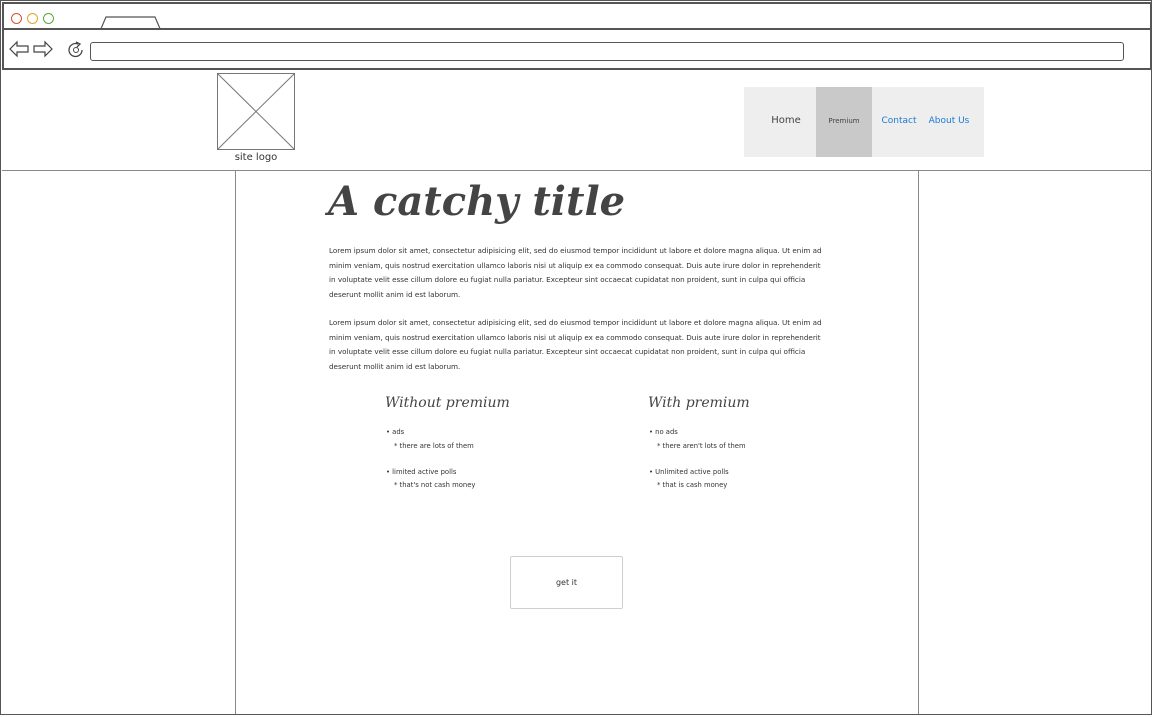 The image size is (1154, 717). I want to click on nav-item-about-us: About Us, so click(949, 122).